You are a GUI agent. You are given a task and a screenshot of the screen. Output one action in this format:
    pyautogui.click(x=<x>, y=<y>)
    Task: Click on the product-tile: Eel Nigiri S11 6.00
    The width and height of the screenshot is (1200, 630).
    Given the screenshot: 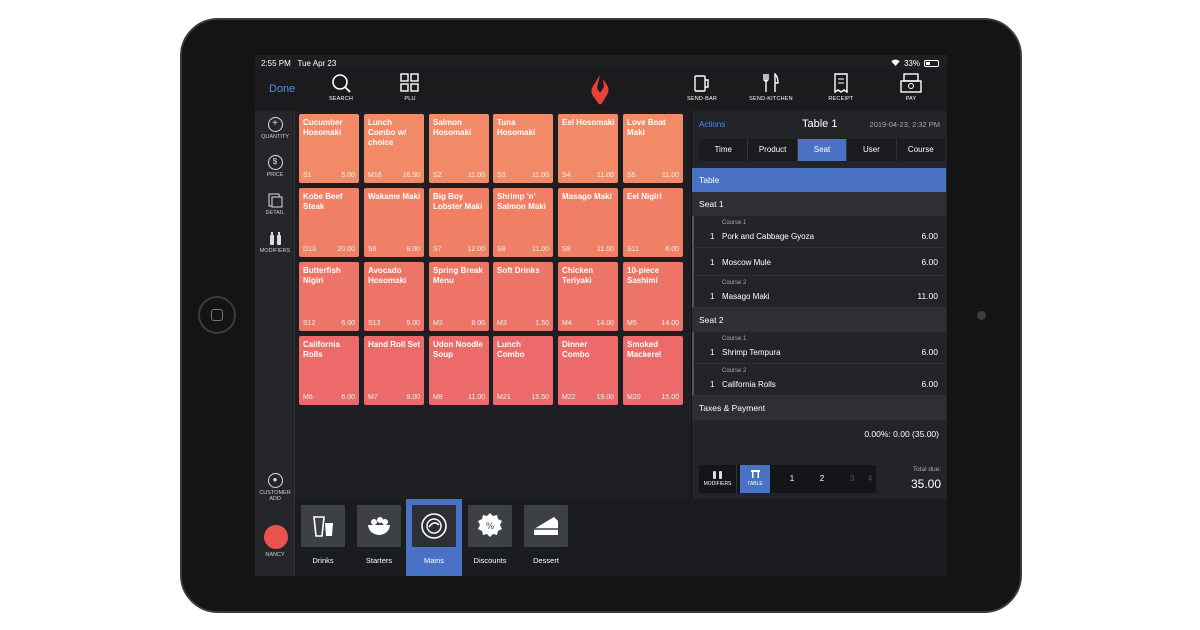 What is the action you would take?
    pyautogui.click(x=653, y=222)
    